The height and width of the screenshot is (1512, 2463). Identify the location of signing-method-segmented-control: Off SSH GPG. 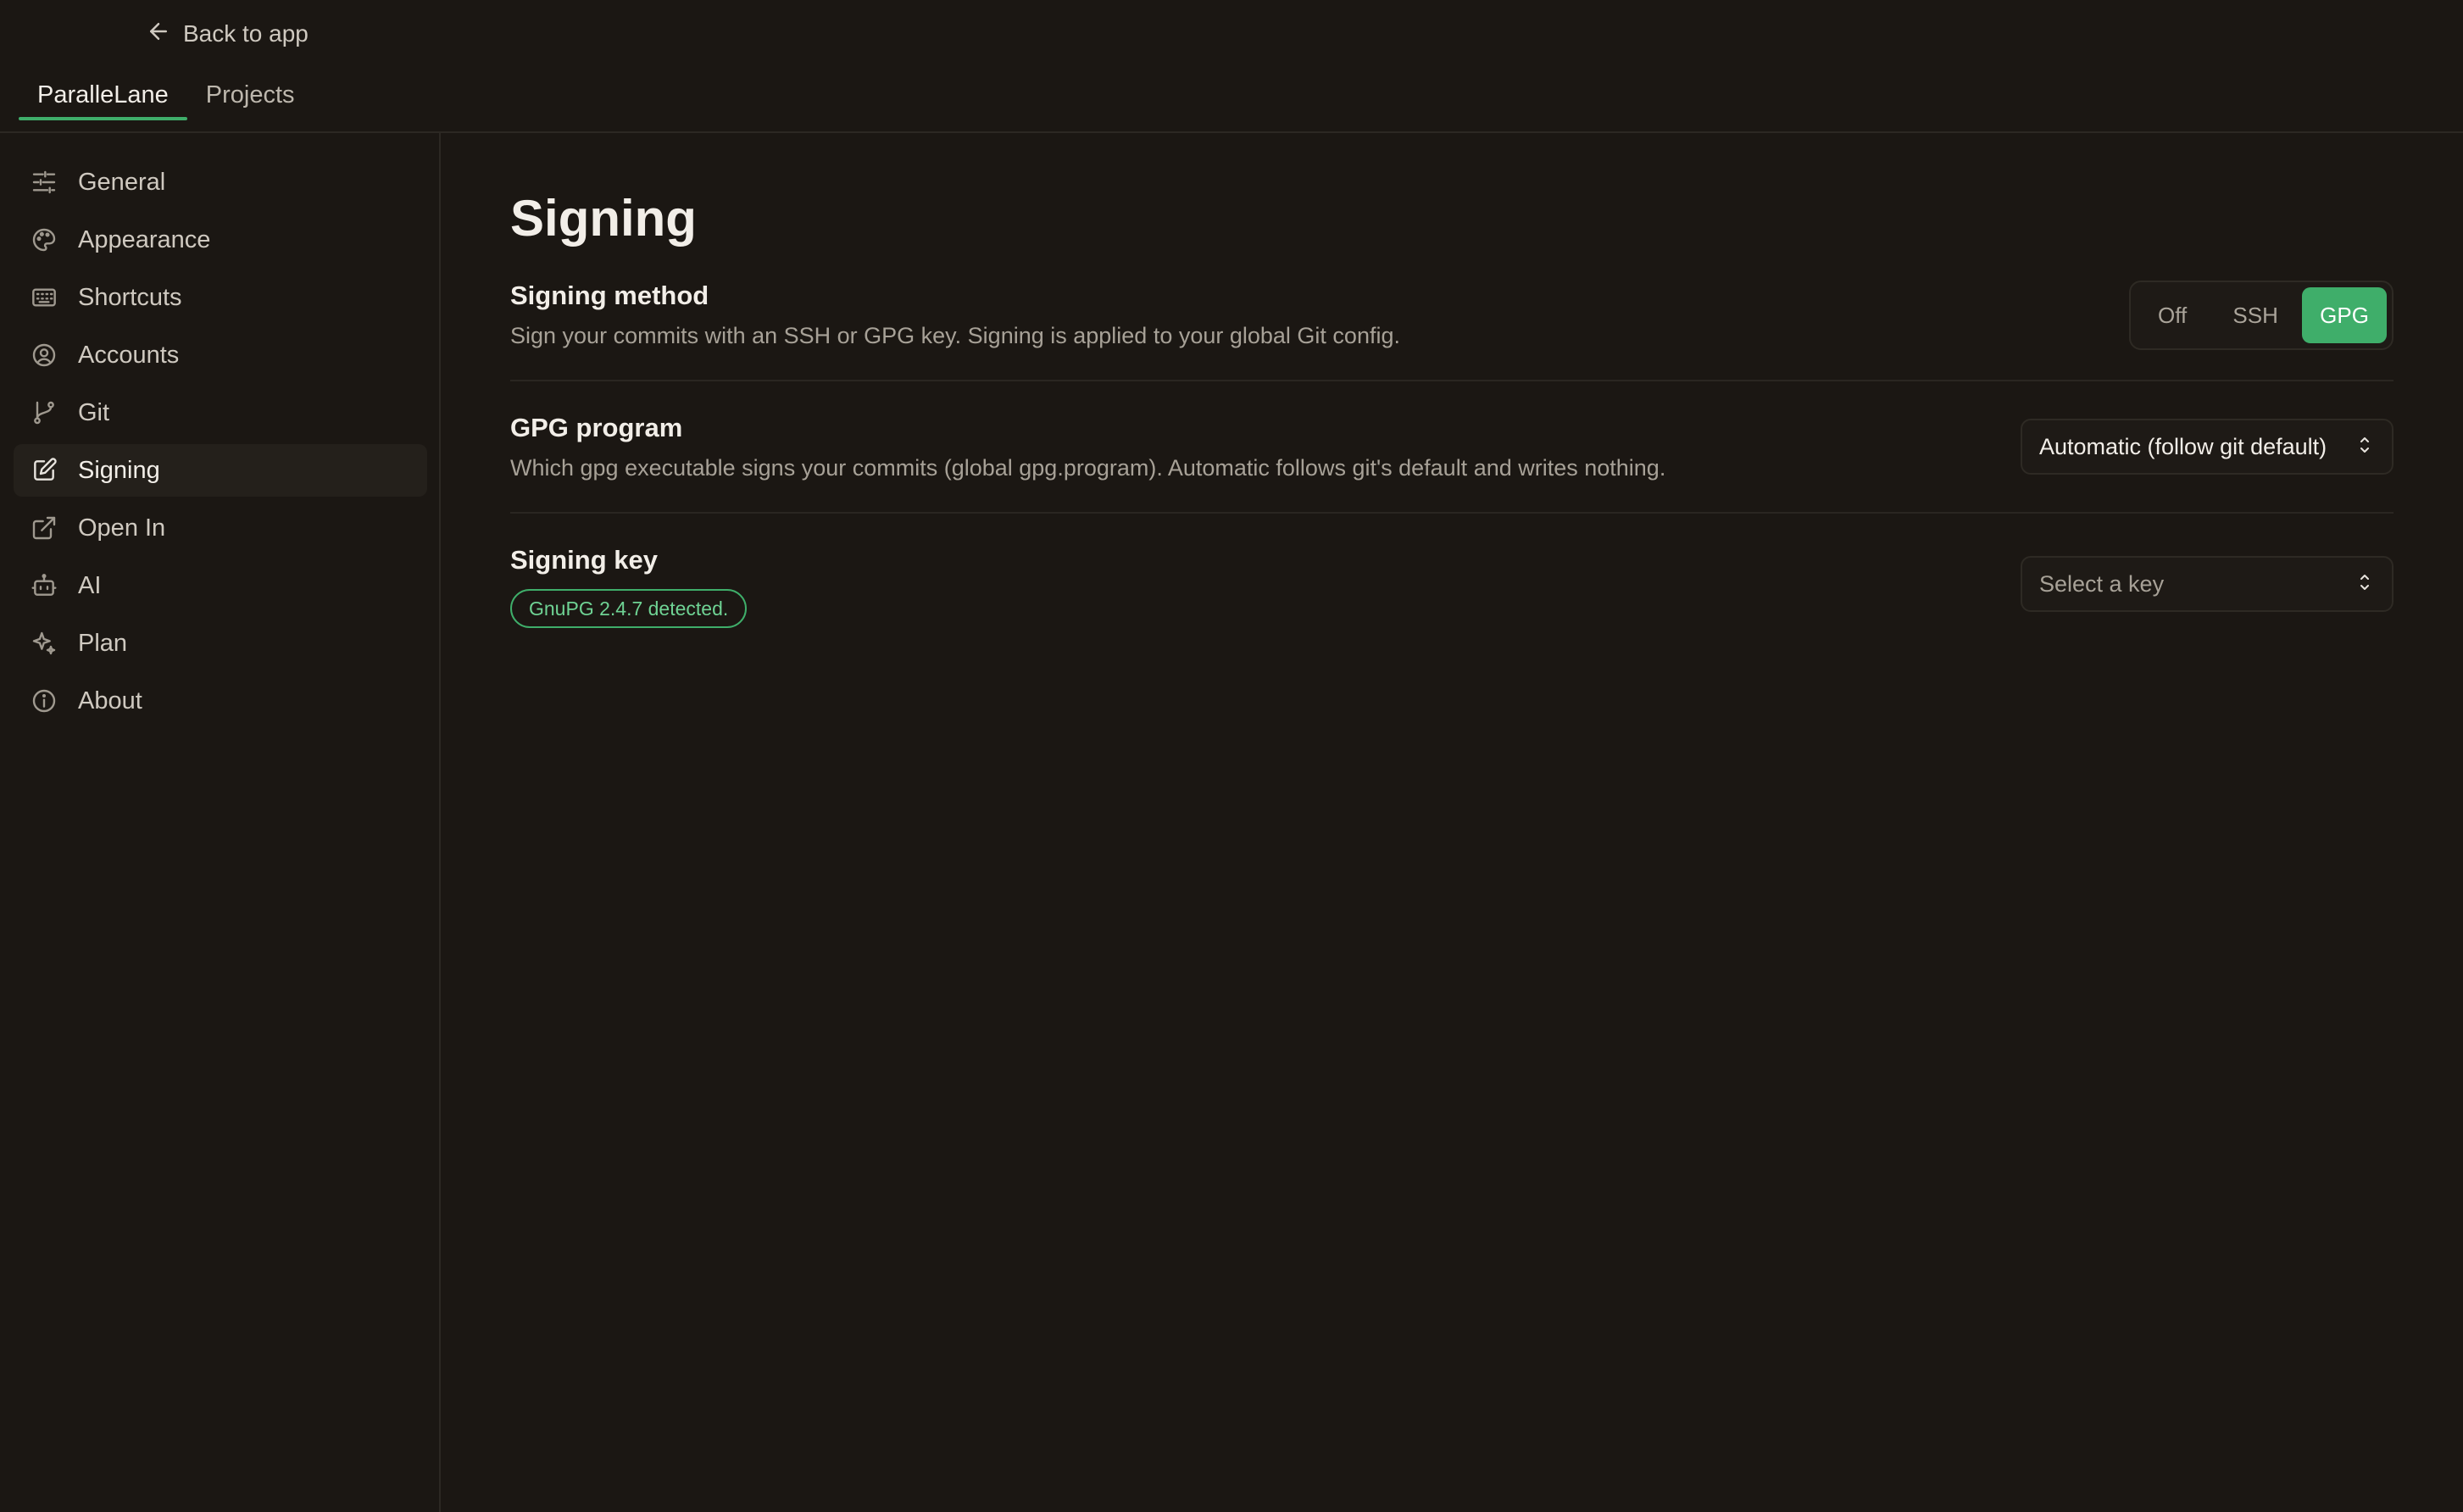
(2262, 315).